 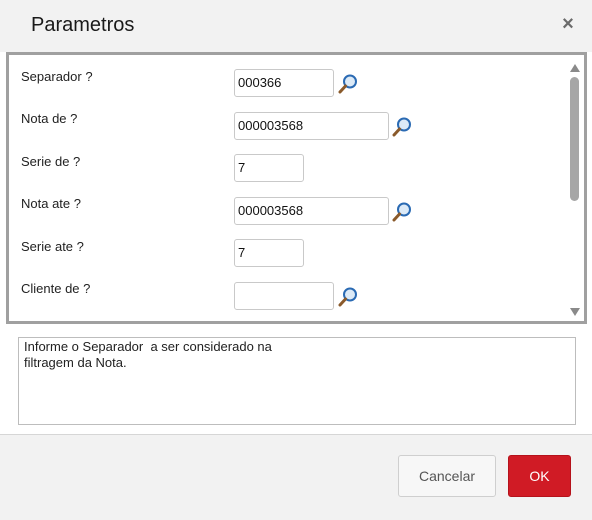 What do you see at coordinates (575, 68) in the screenshot?
I see `scroll-up-arrow-icon` at bounding box center [575, 68].